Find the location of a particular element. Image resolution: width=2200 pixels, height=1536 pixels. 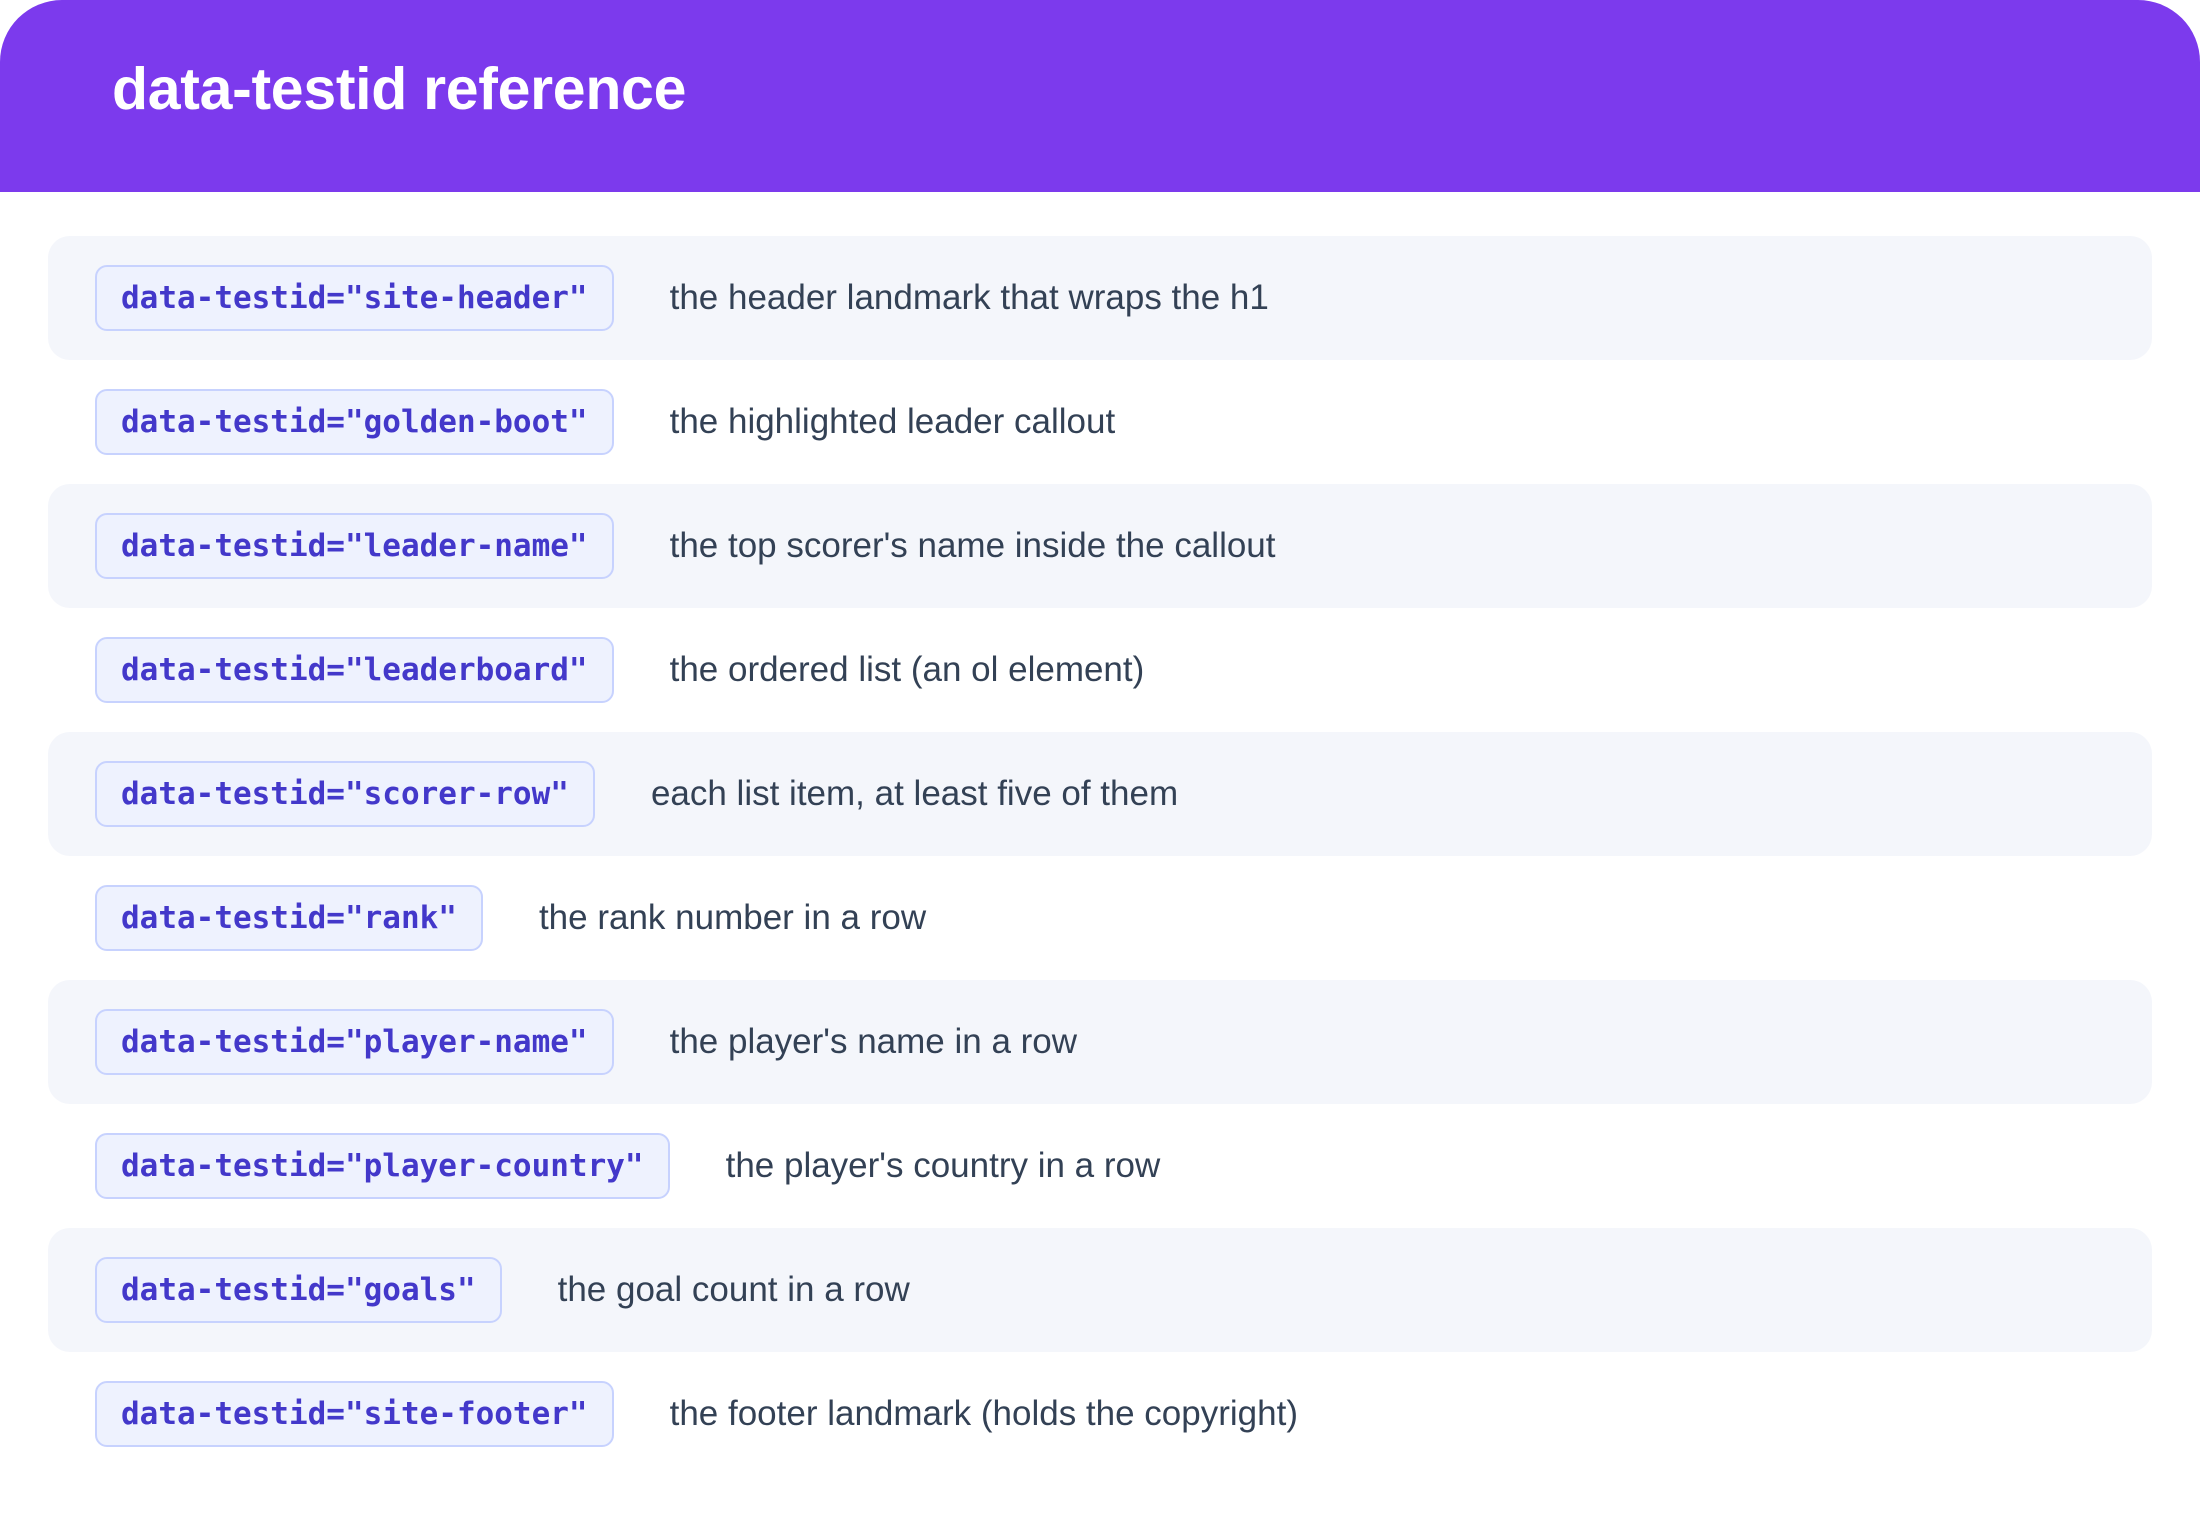

testid-description: the player's name in a row is located at coordinates (873, 1041).